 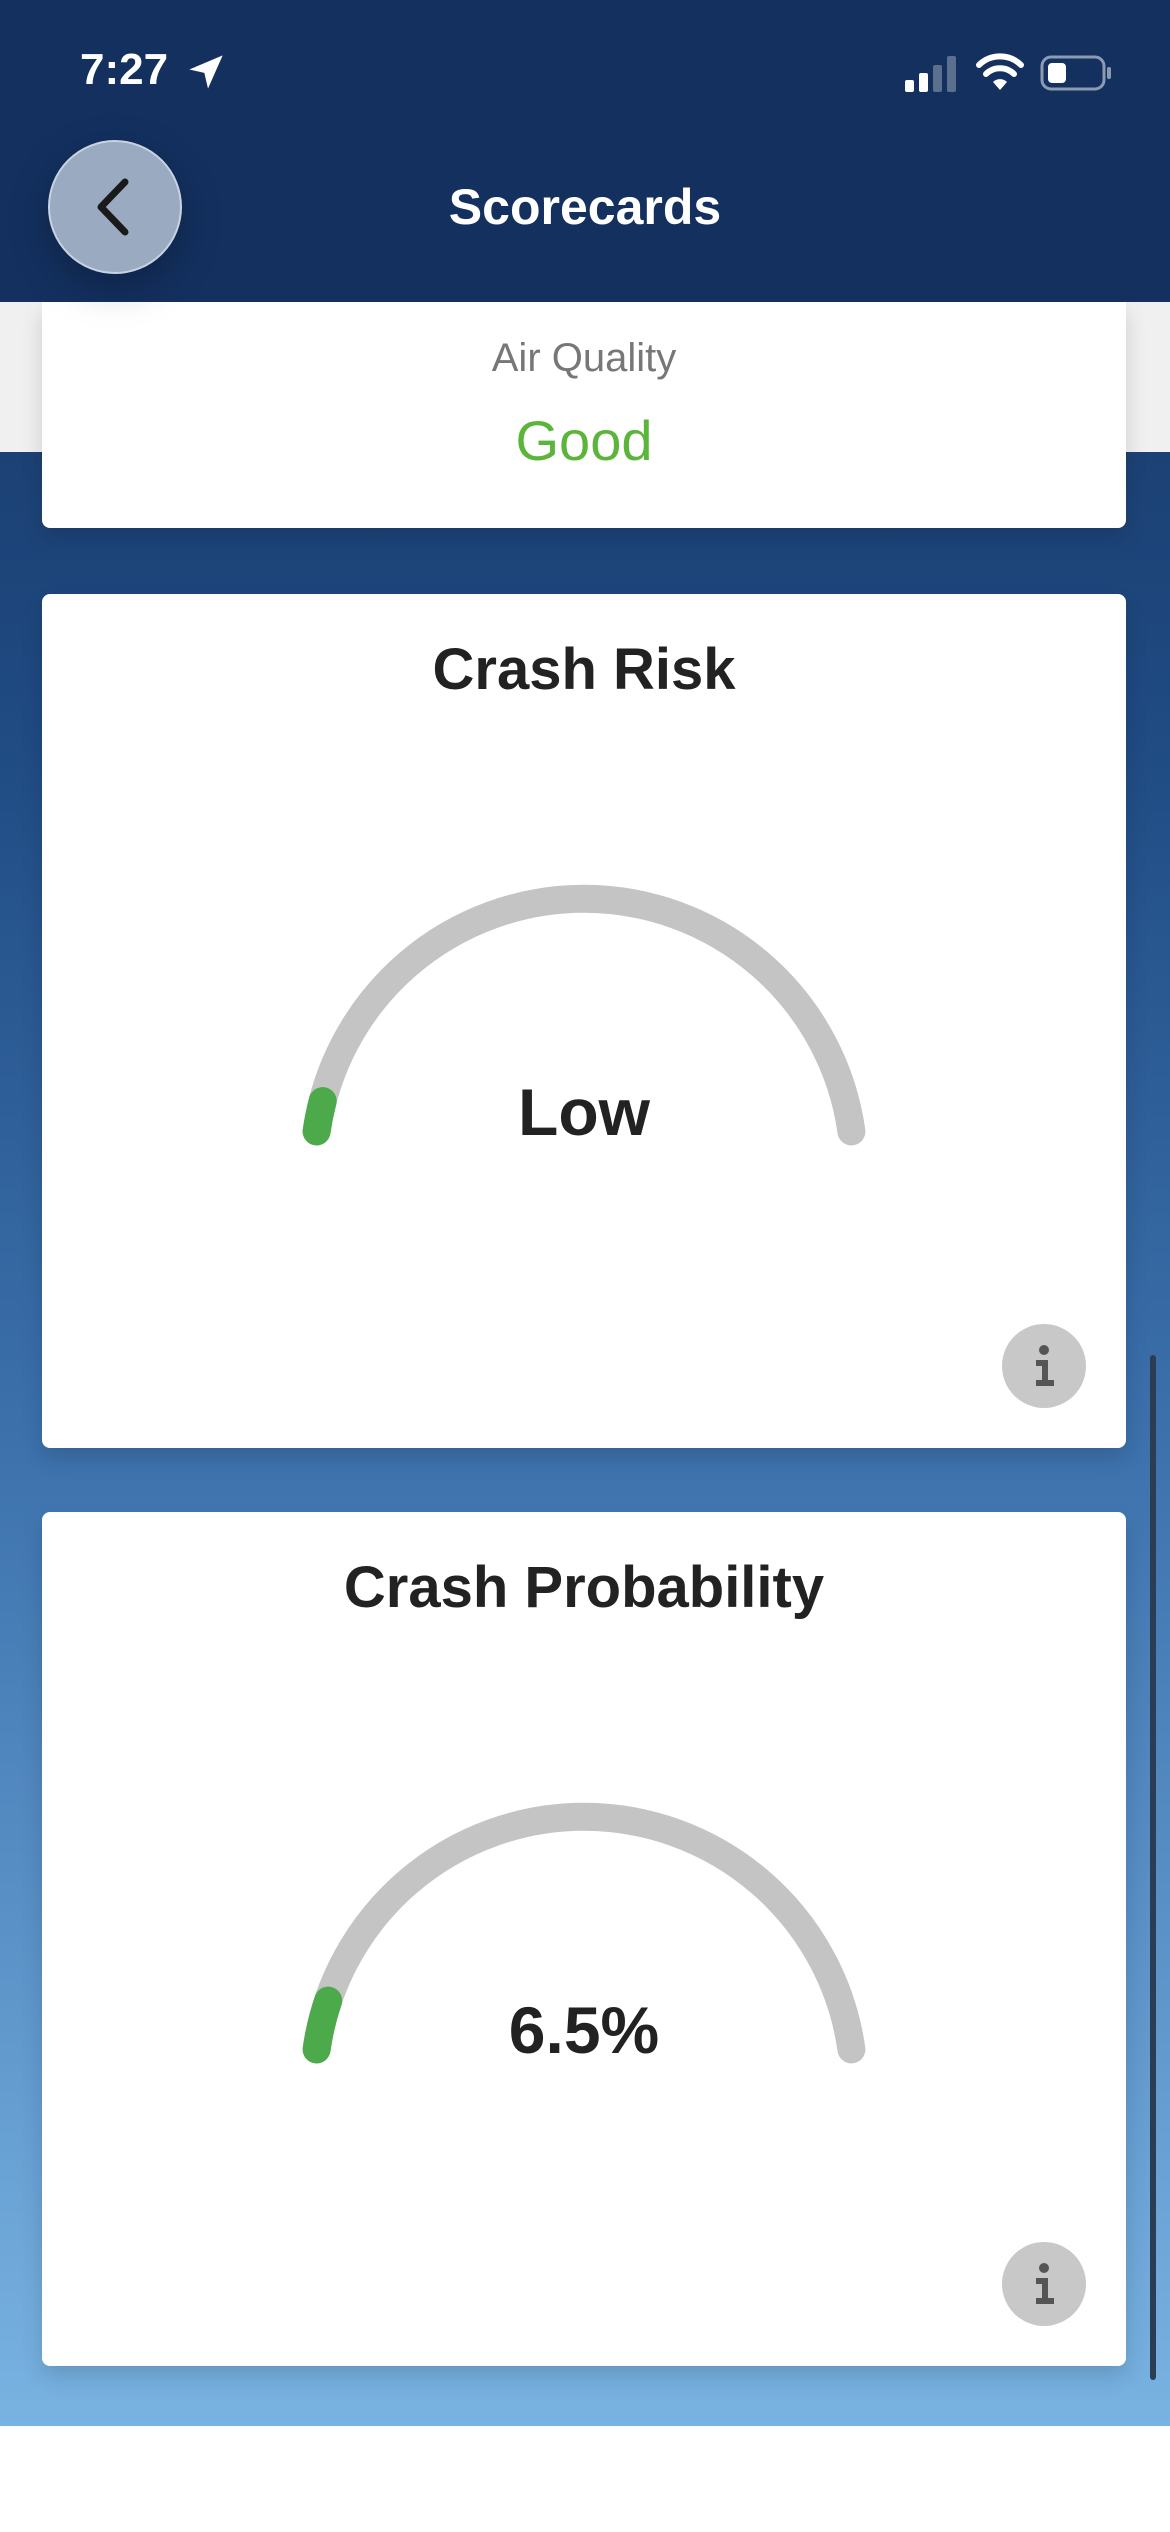 What do you see at coordinates (1000, 71) in the screenshot?
I see `wifi-icon` at bounding box center [1000, 71].